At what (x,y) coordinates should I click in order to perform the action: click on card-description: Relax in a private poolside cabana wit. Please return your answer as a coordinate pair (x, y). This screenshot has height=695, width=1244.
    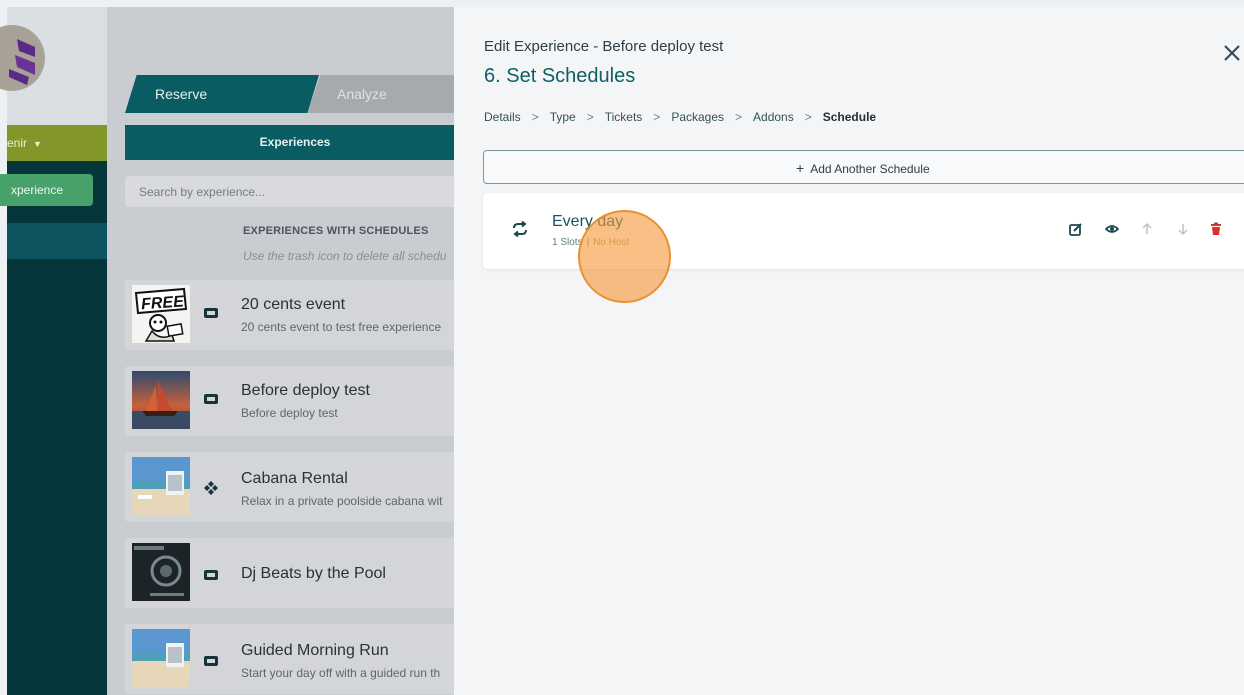
    Looking at the image, I should click on (342, 501).